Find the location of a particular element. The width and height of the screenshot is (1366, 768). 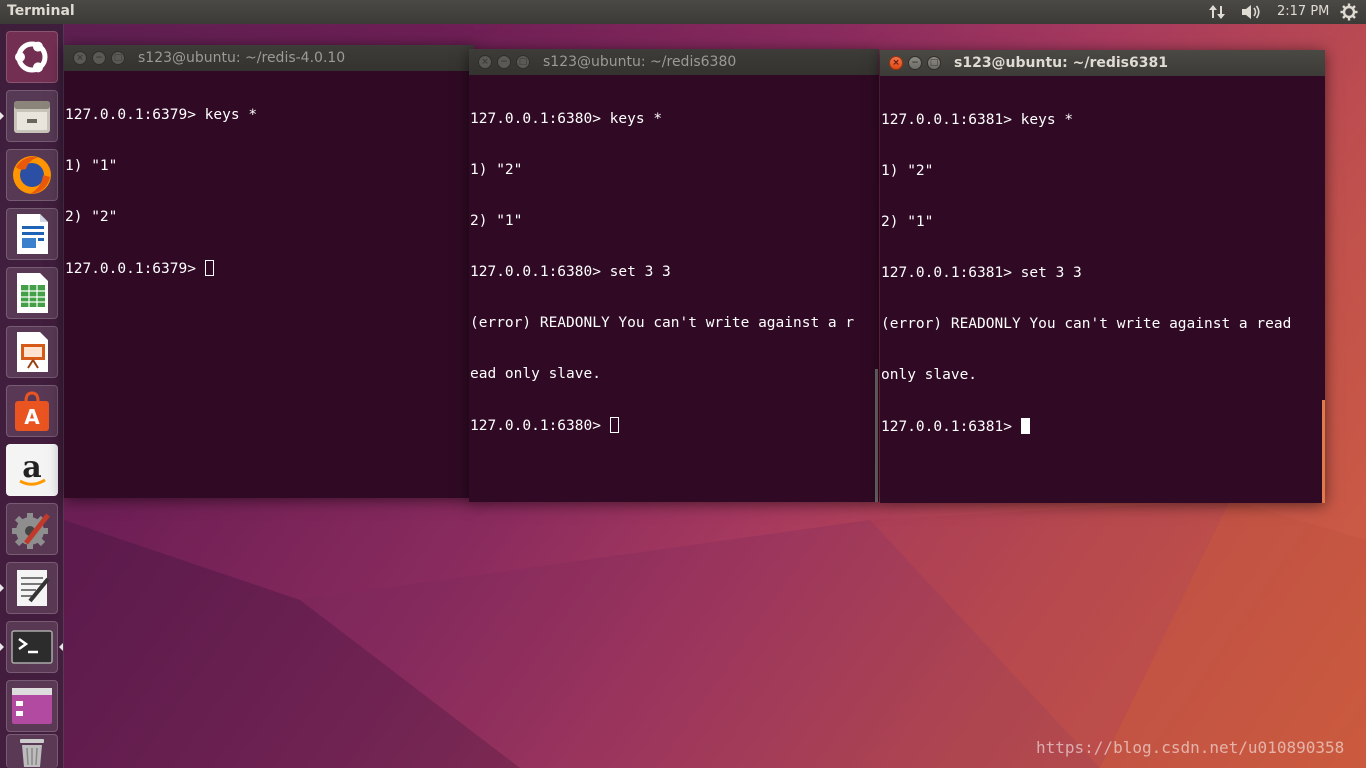

files-launcher-button is located at coordinates (32, 116).